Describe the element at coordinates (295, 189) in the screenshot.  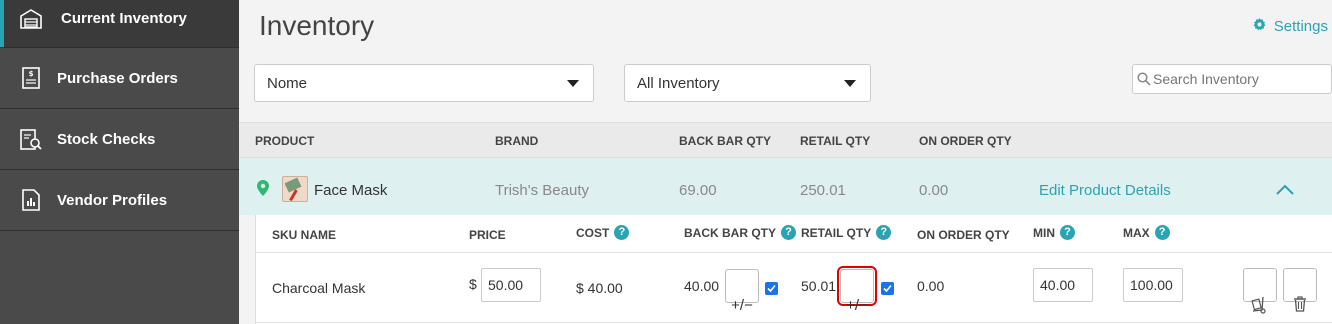
I see `product-thumbnail` at that location.